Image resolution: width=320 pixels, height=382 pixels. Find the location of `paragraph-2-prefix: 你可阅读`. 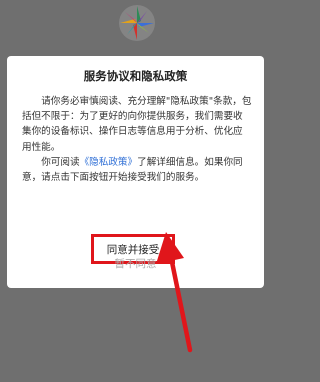

paragraph-2-prefix: 你可阅读 is located at coordinates (60, 162).